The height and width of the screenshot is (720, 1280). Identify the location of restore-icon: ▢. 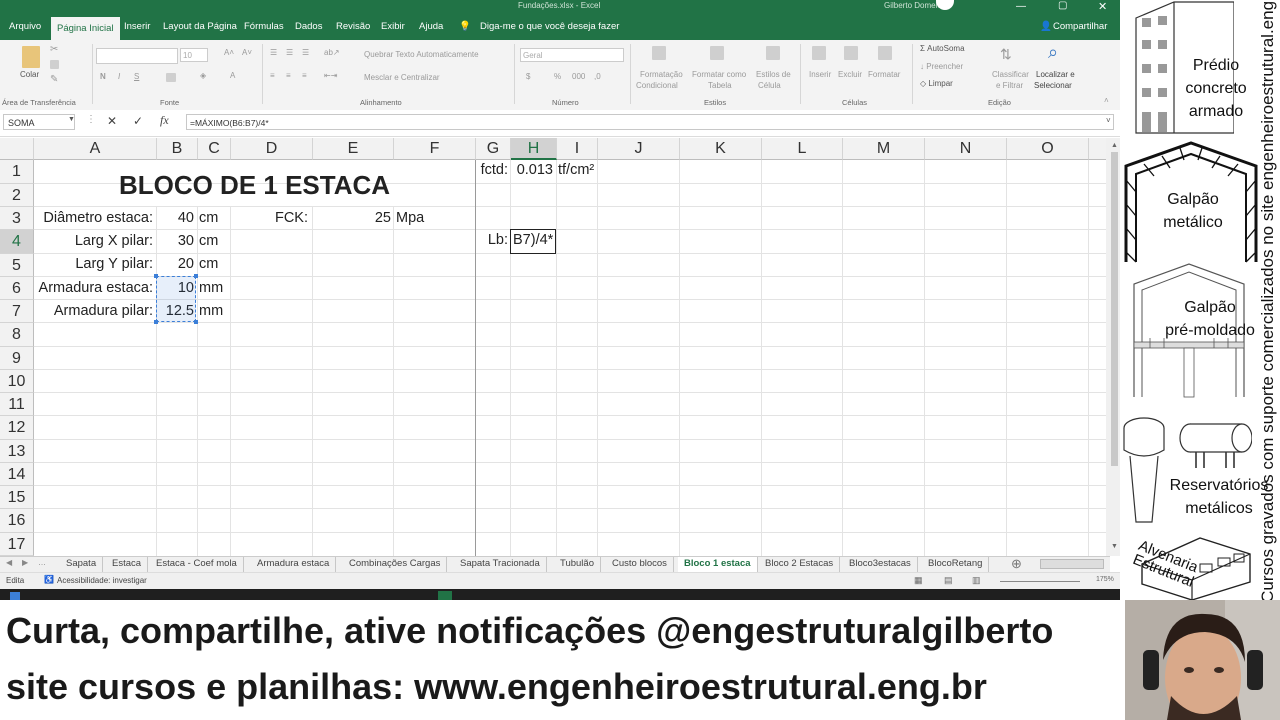
(1062, 5).